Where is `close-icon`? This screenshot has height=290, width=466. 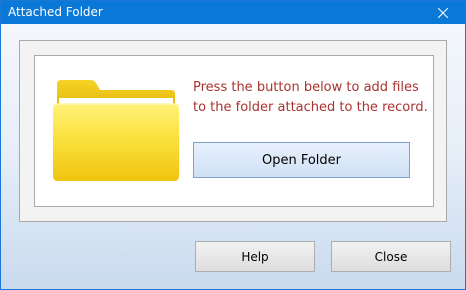
close-icon is located at coordinates (443, 12).